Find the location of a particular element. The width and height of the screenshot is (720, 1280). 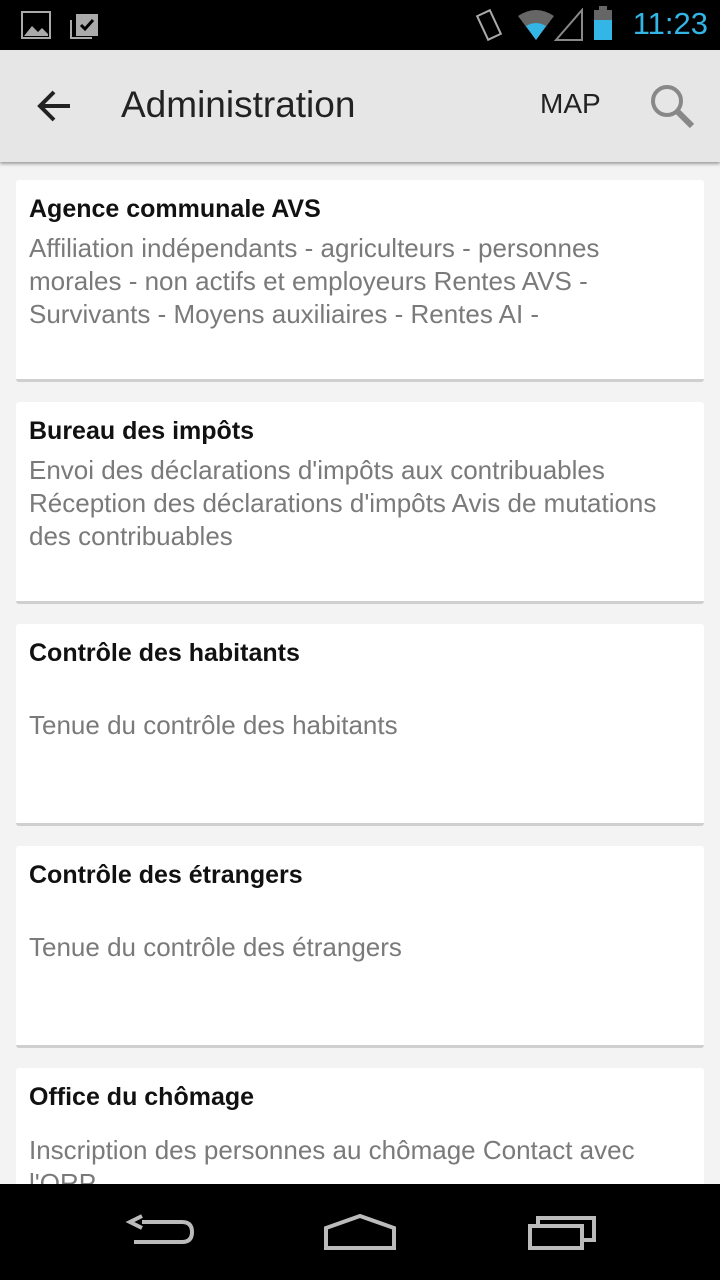

wifi-icon is located at coordinates (536, 25).